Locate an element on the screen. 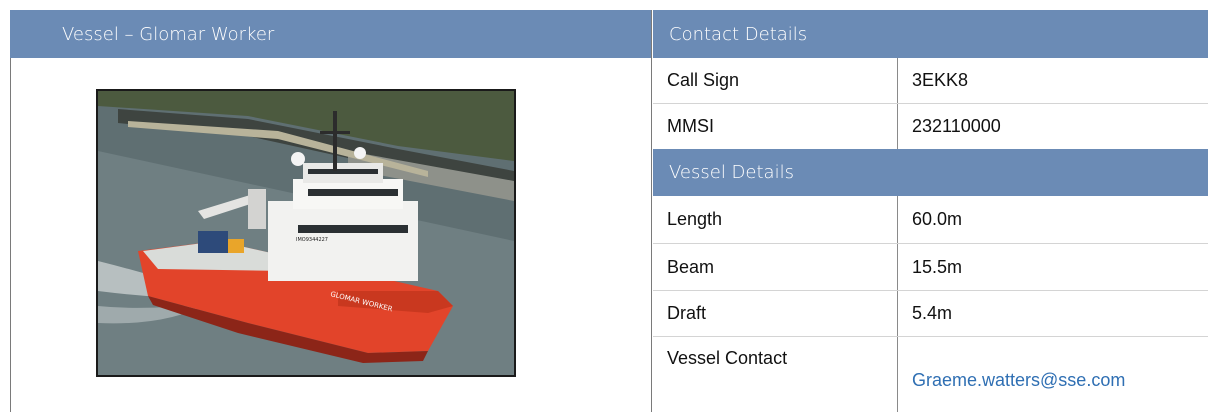 The height and width of the screenshot is (412, 1208). center-divider is located at coordinates (651, 211).